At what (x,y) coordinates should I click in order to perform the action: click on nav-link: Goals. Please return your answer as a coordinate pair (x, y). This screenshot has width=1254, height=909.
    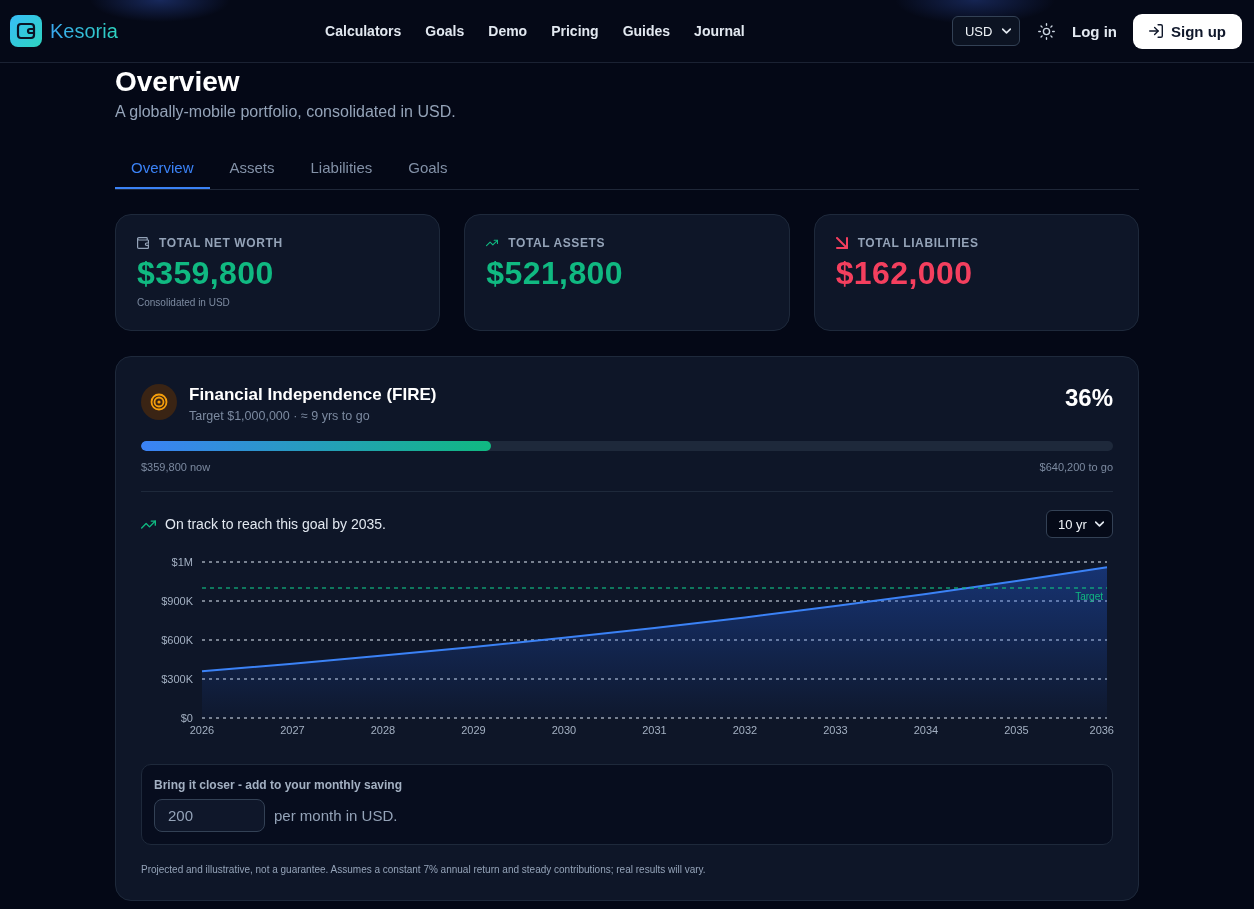
    Looking at the image, I should click on (445, 31).